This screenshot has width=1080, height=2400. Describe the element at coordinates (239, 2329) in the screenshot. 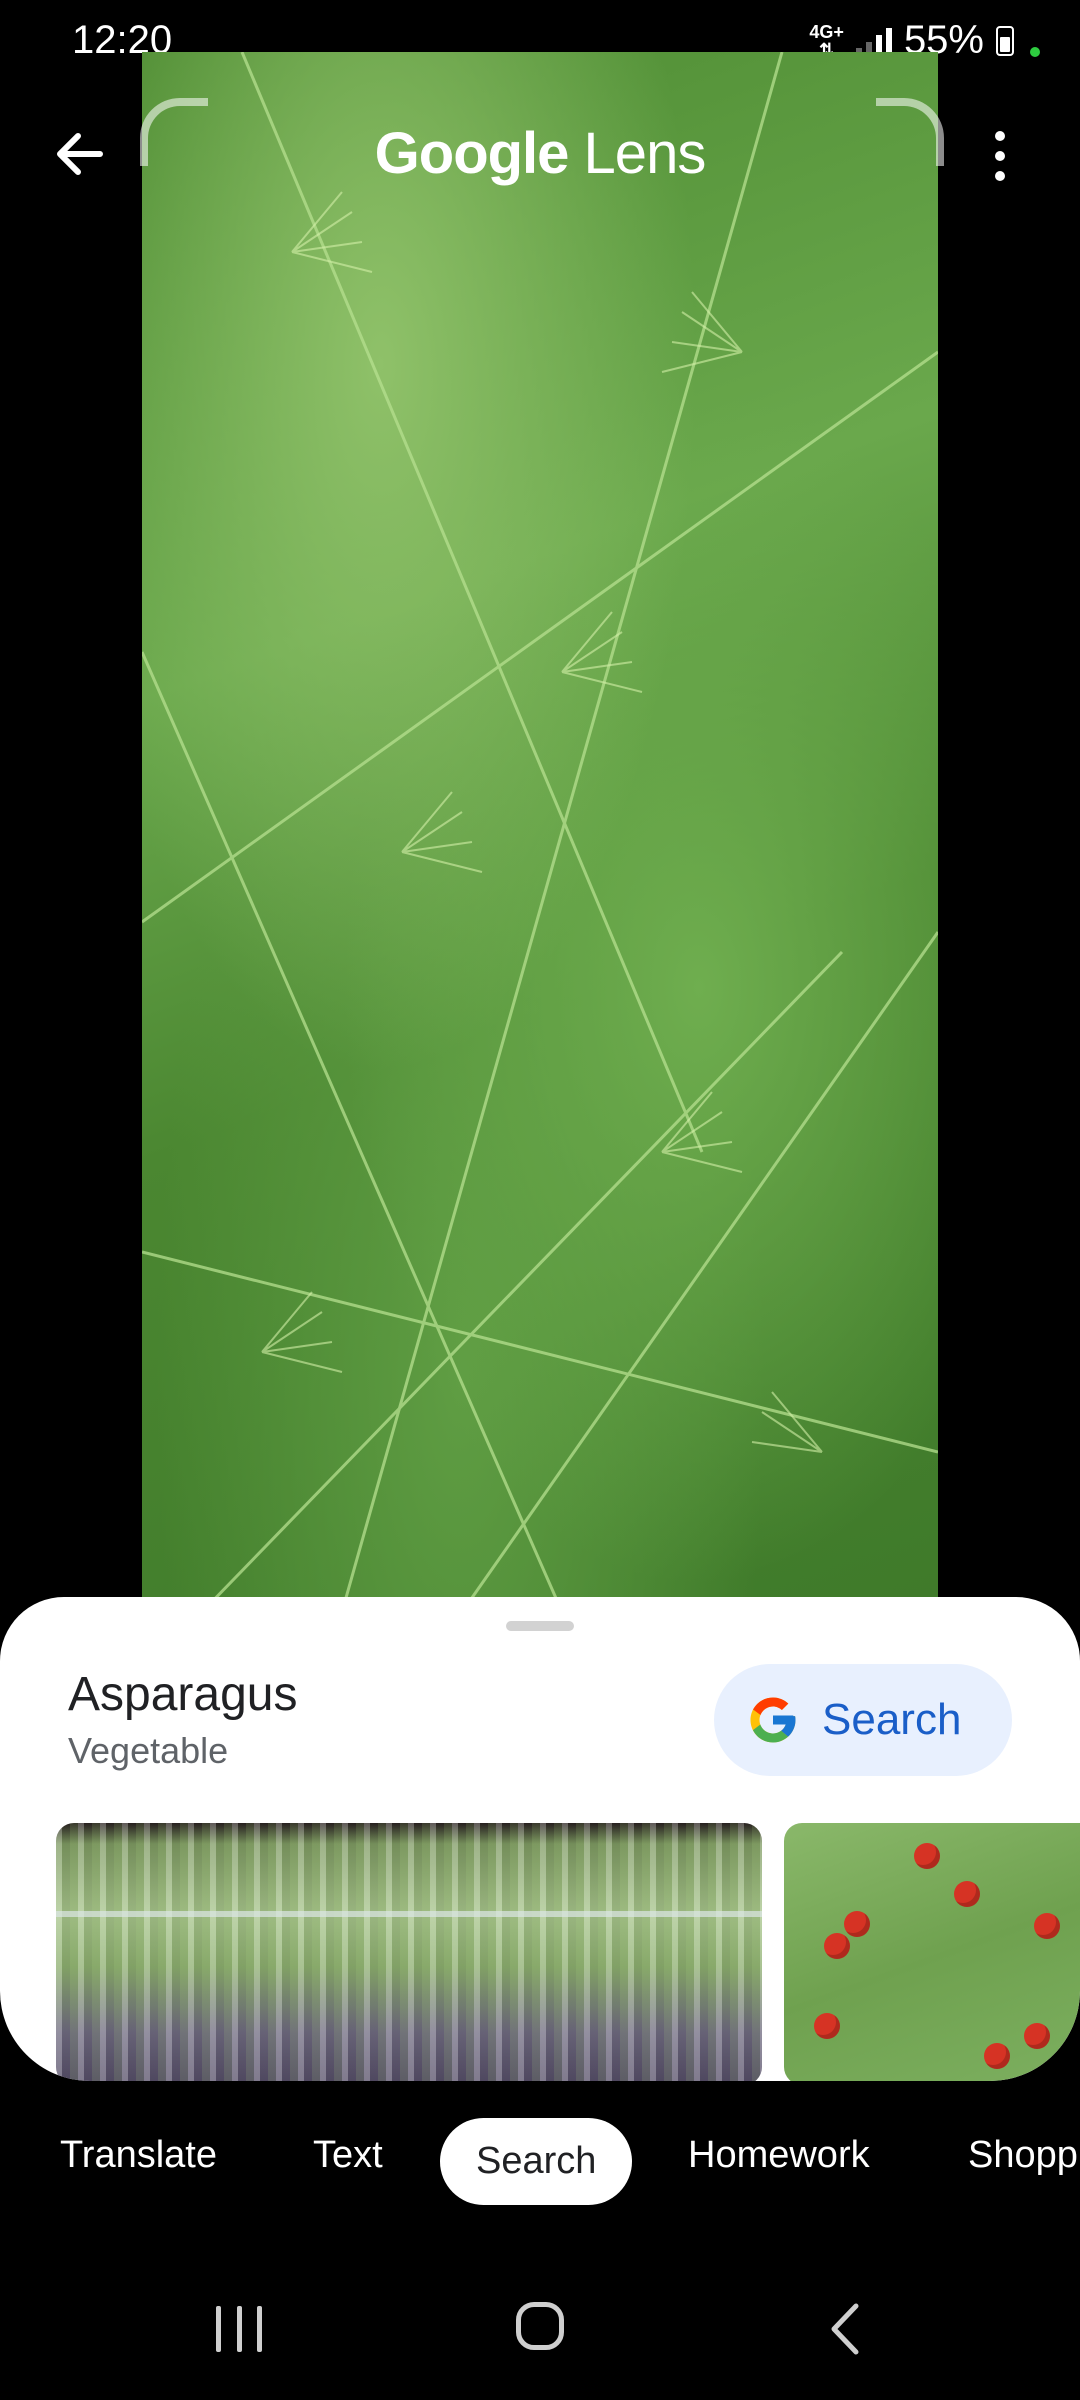

I see `recent-apps-icon` at that location.